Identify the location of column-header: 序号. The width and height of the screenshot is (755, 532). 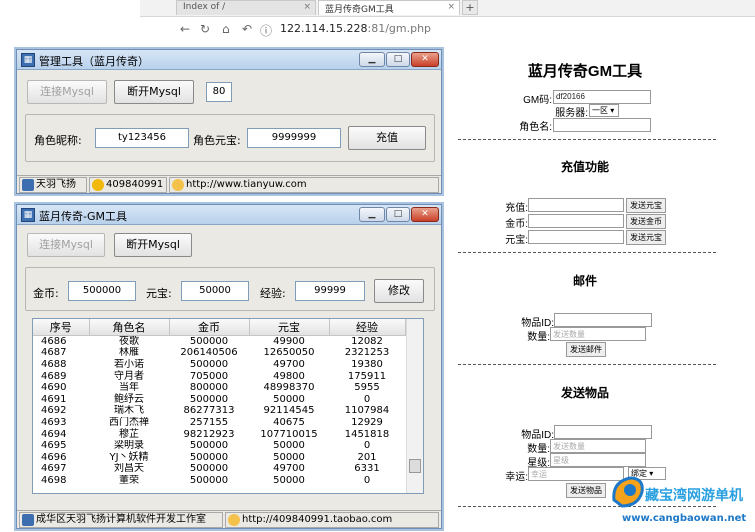
(61, 327).